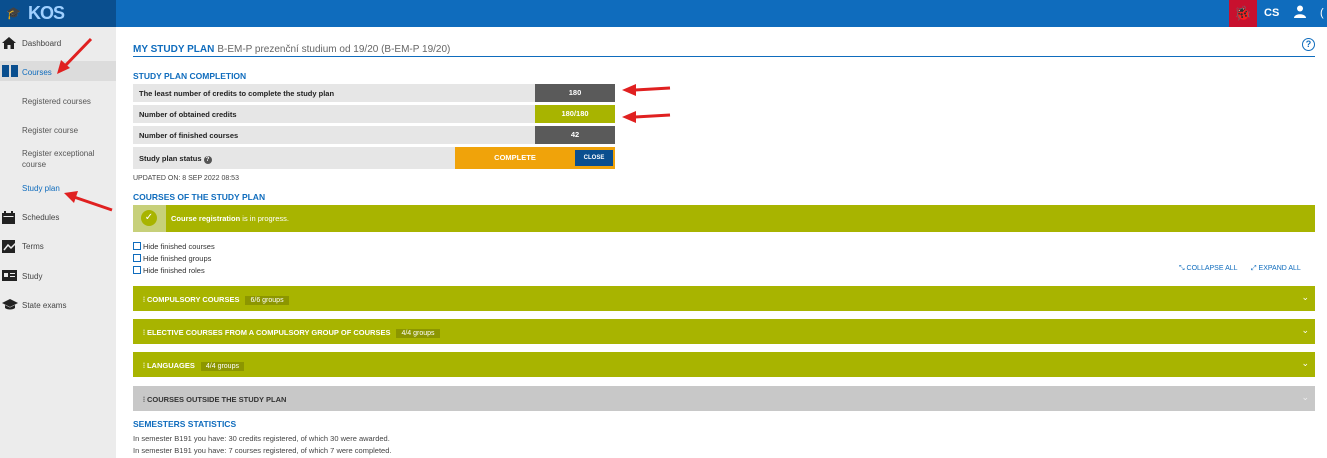 This screenshot has height=458, width=1327. I want to click on banner-message: Course registration is in progress., so click(230, 218).